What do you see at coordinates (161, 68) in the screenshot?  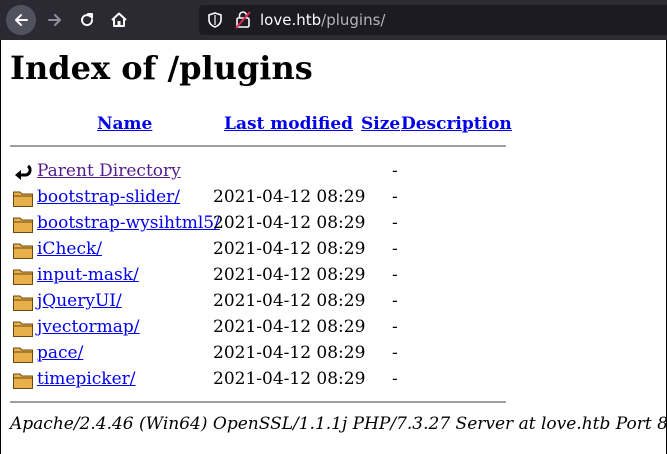 I see `page-title: Index of /plugins` at bounding box center [161, 68].